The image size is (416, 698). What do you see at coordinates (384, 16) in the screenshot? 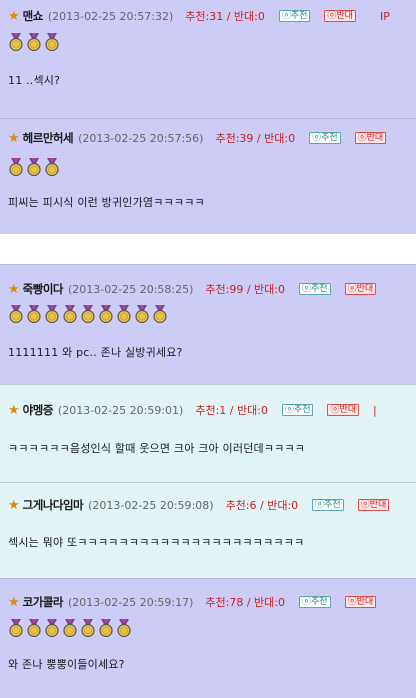
I see `ip-label: IP` at bounding box center [384, 16].